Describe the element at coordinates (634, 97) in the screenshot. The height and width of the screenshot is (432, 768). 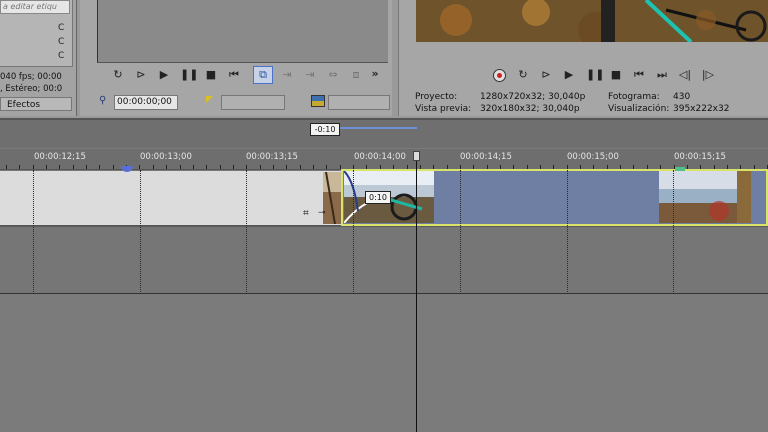
I see `frame-label: Fotograma:` at that location.